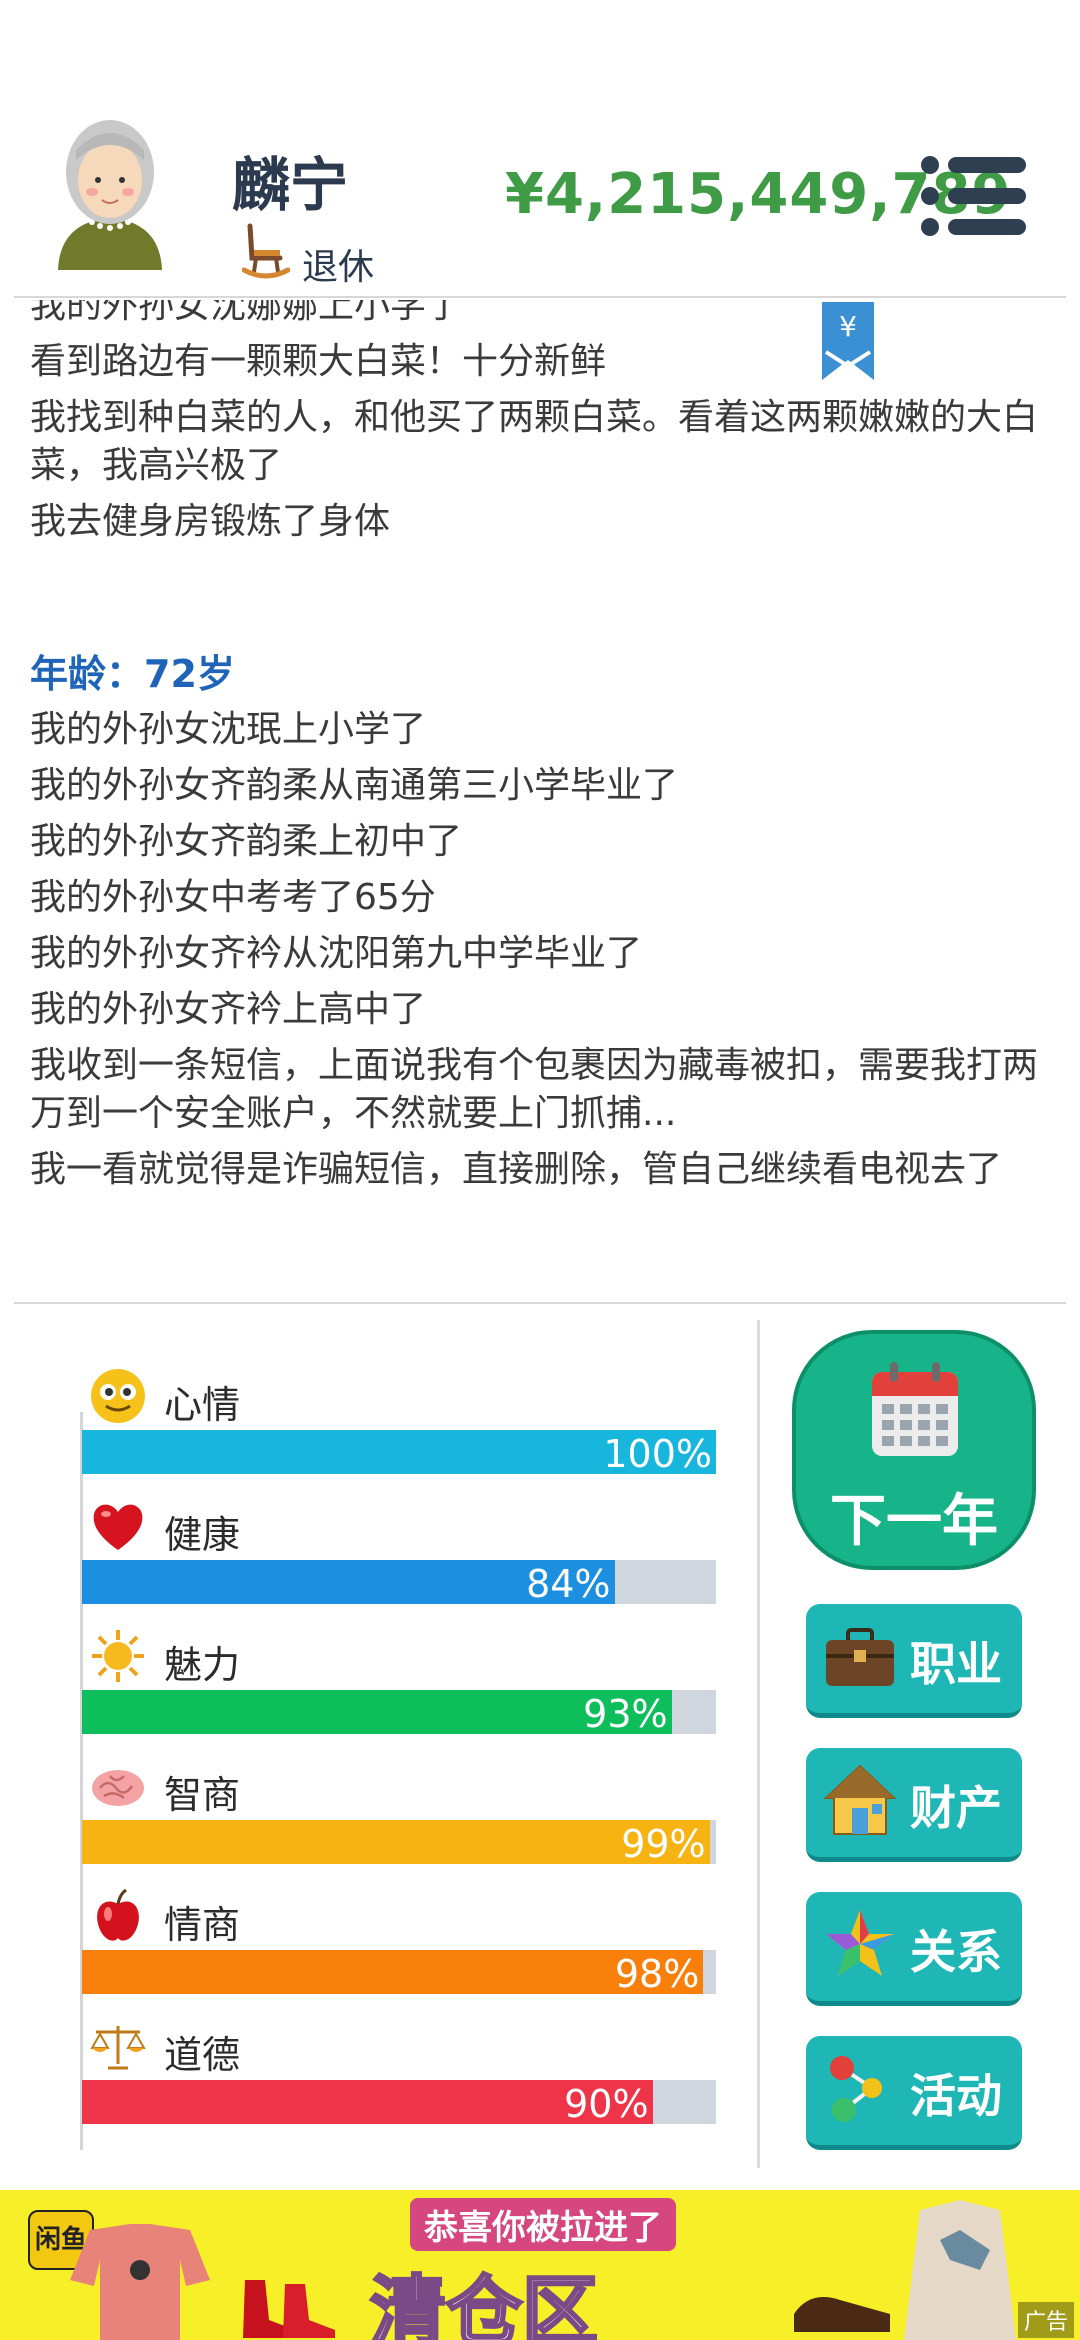 This screenshot has height=2340, width=1080. I want to click on stat-bar-fill: 100%, so click(399, 1453).